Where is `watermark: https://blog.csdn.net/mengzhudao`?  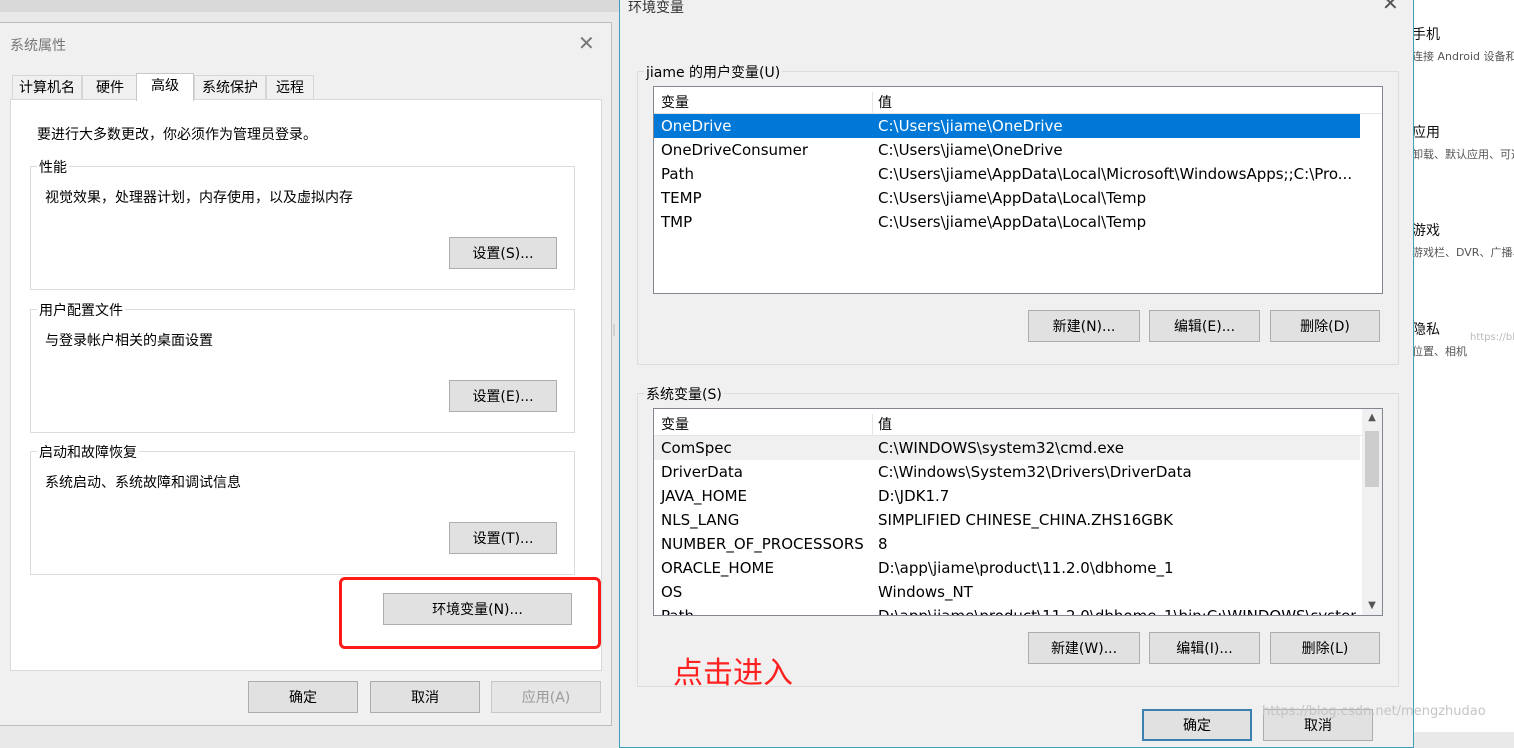
watermark: https://blog.csdn.net/mengzhudao is located at coordinates (1374, 711).